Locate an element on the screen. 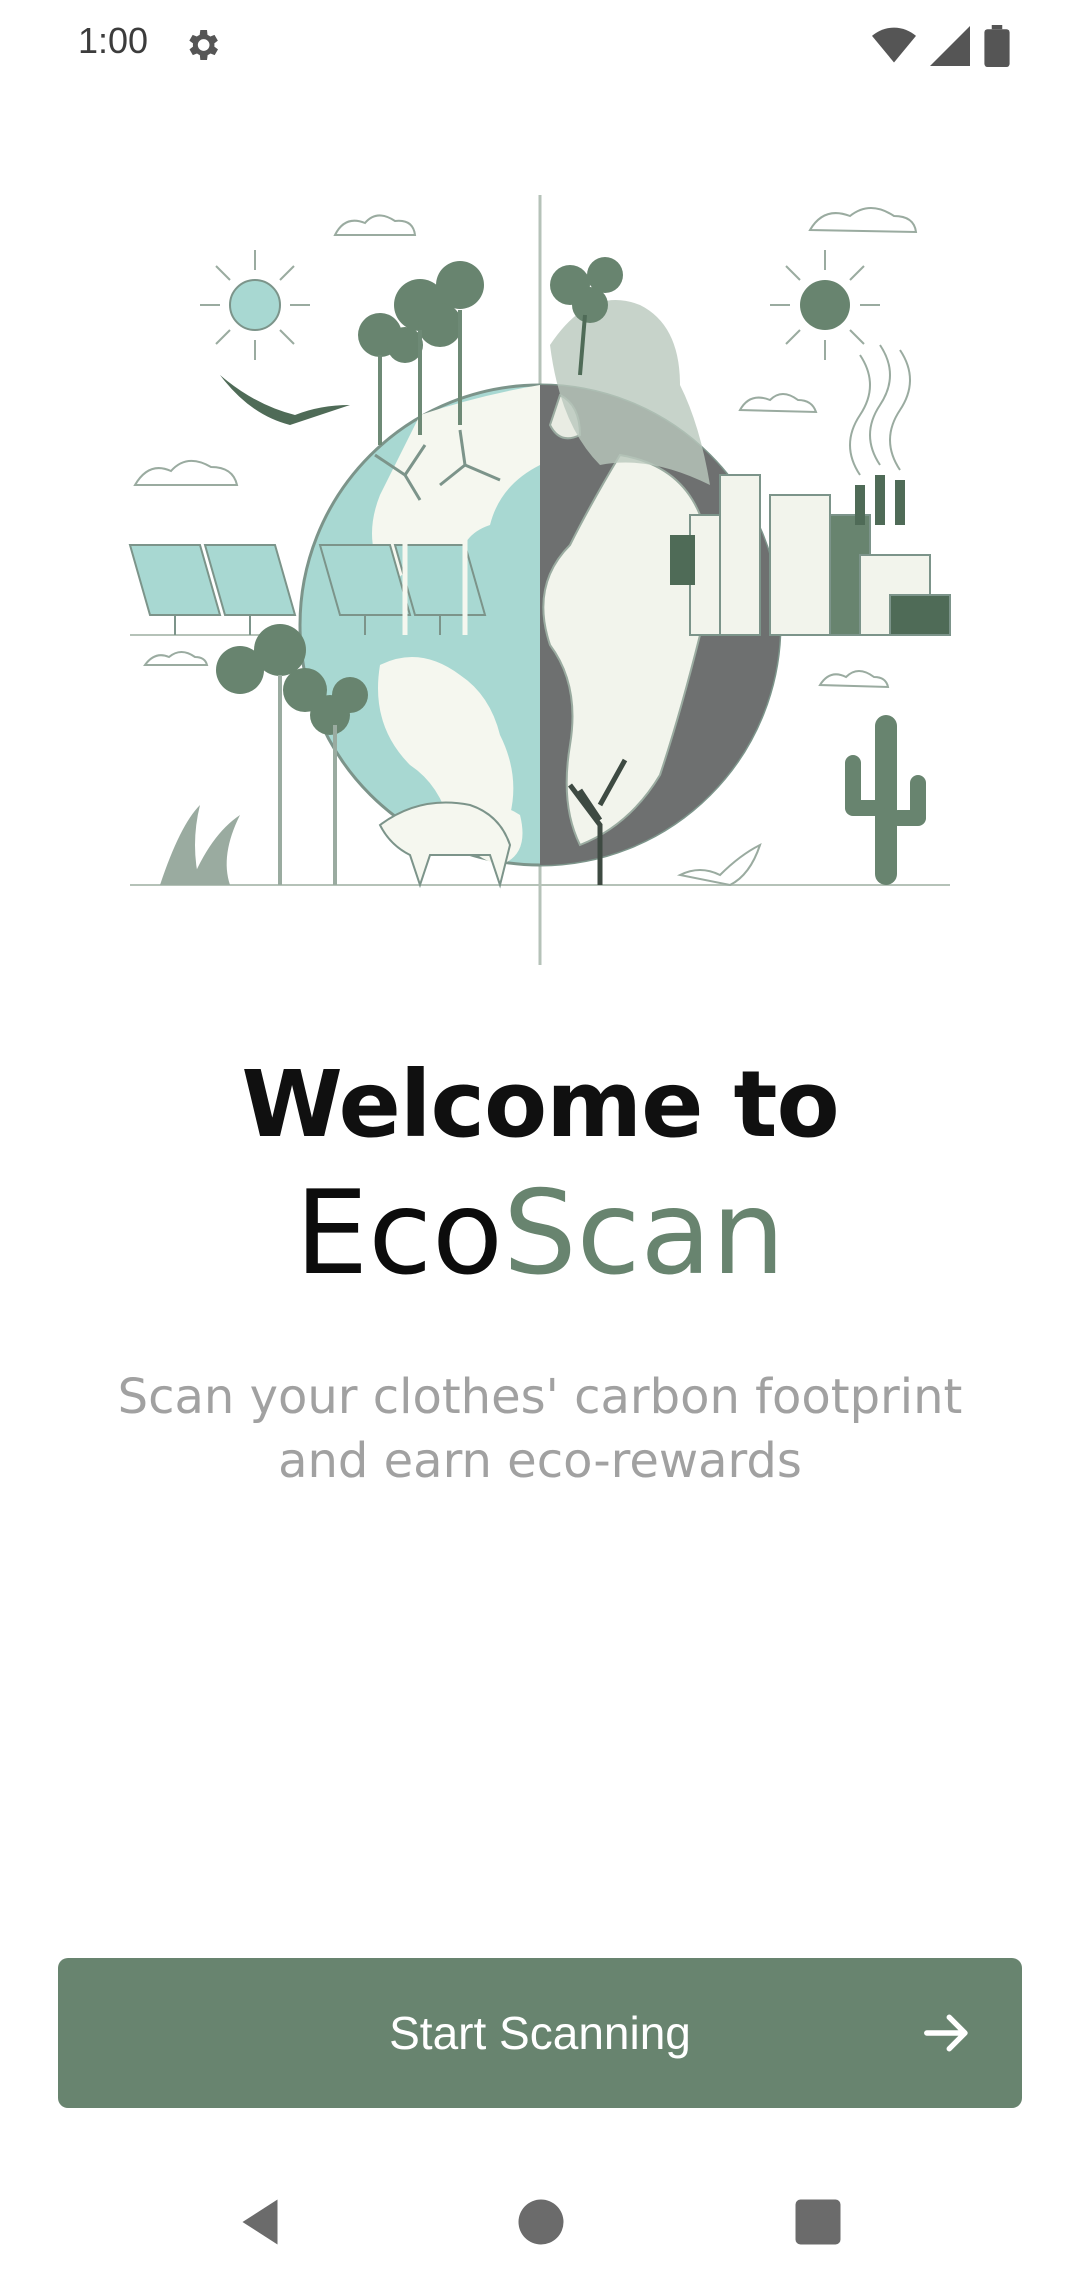 The height and width of the screenshot is (2280, 1080). wifi-icon is located at coordinates (894, 45).